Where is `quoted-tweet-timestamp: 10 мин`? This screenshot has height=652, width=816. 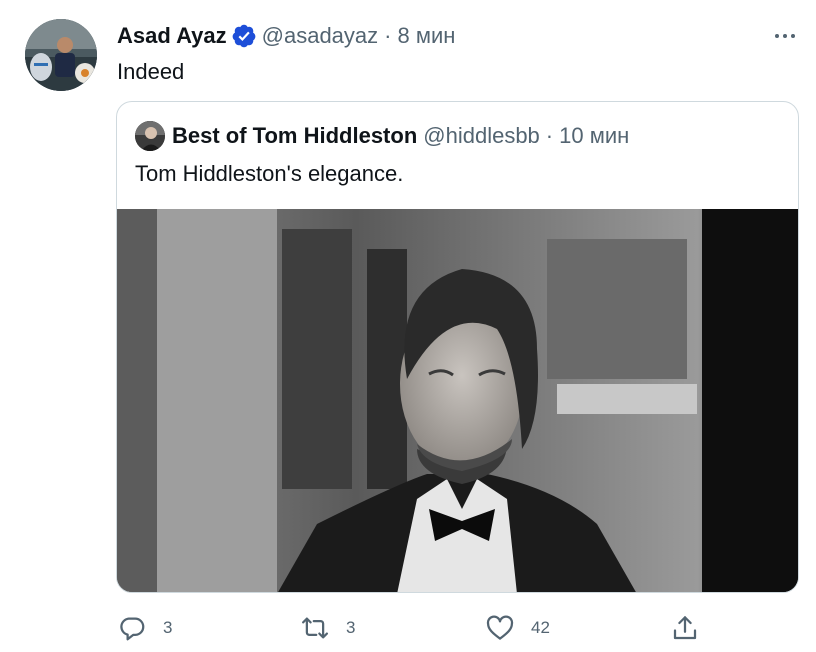 quoted-tweet-timestamp: 10 мин is located at coordinates (594, 135).